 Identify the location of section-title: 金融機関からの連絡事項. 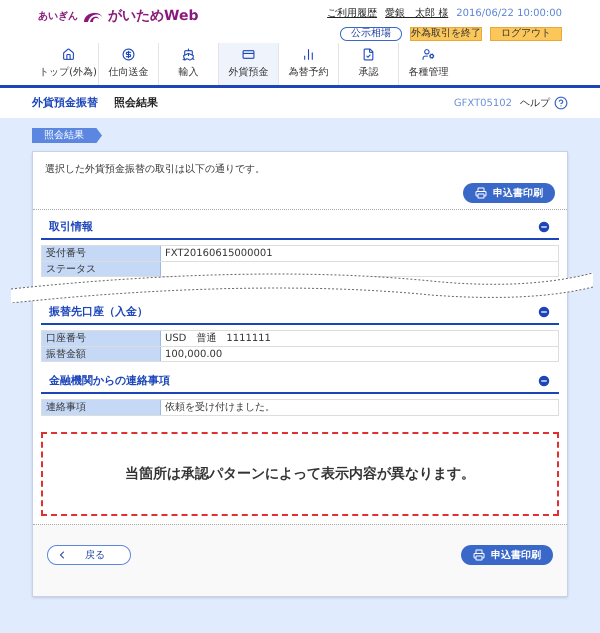
(109, 380).